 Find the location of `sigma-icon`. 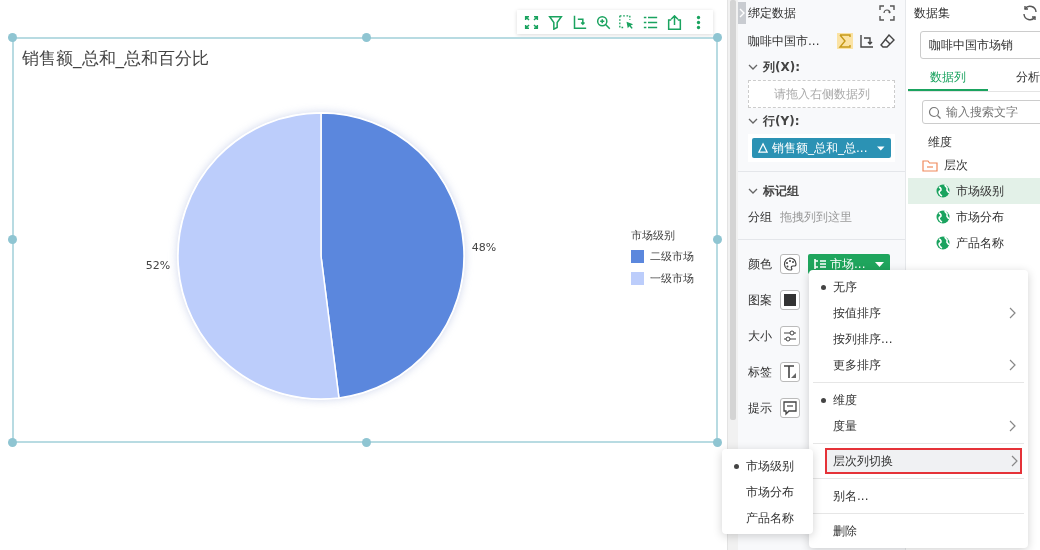

sigma-icon is located at coordinates (845, 41).